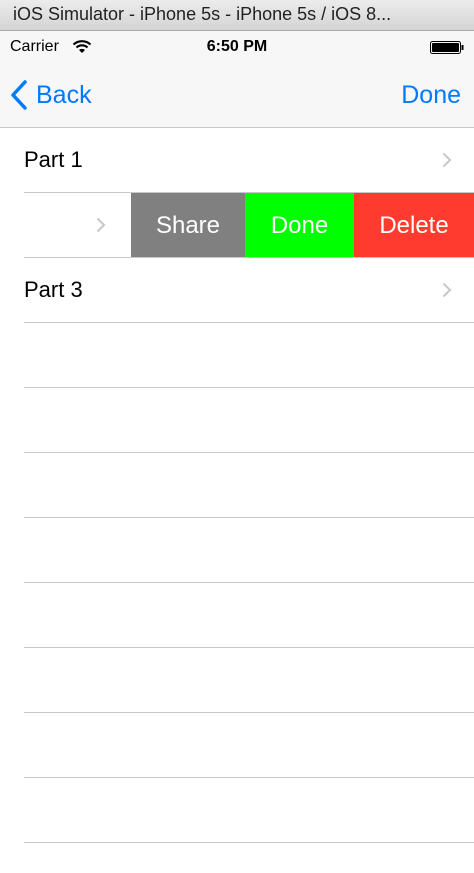 The height and width of the screenshot is (873, 474). Describe the element at coordinates (414, 225) in the screenshot. I see `delete-action-button: Delete` at that location.